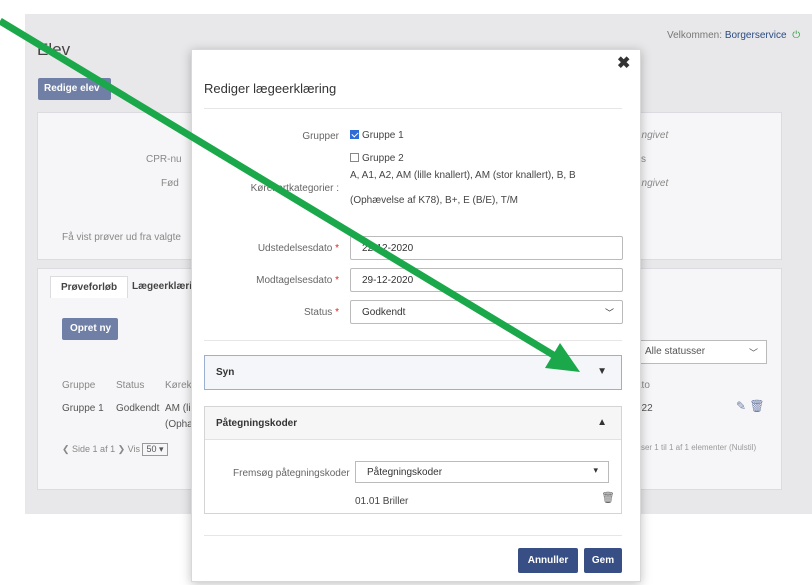 This screenshot has height=585, width=812. What do you see at coordinates (170, 183) in the screenshot?
I see `born-label: Fød` at bounding box center [170, 183].